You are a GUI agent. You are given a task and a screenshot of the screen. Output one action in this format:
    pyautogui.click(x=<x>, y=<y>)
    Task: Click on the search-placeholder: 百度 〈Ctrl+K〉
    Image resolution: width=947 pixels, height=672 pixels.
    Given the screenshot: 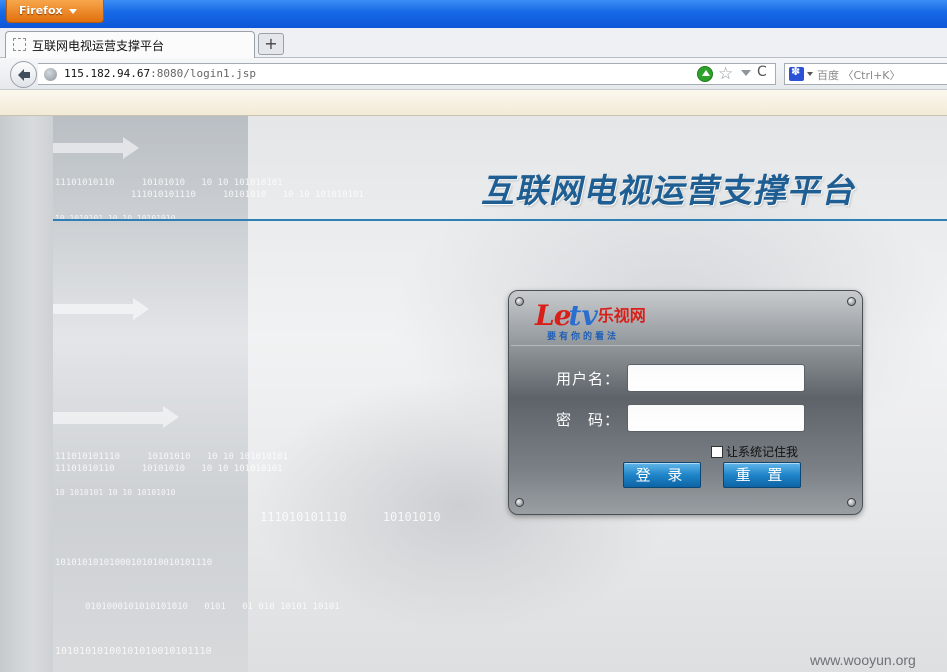 What is the action you would take?
    pyautogui.click(x=859, y=75)
    